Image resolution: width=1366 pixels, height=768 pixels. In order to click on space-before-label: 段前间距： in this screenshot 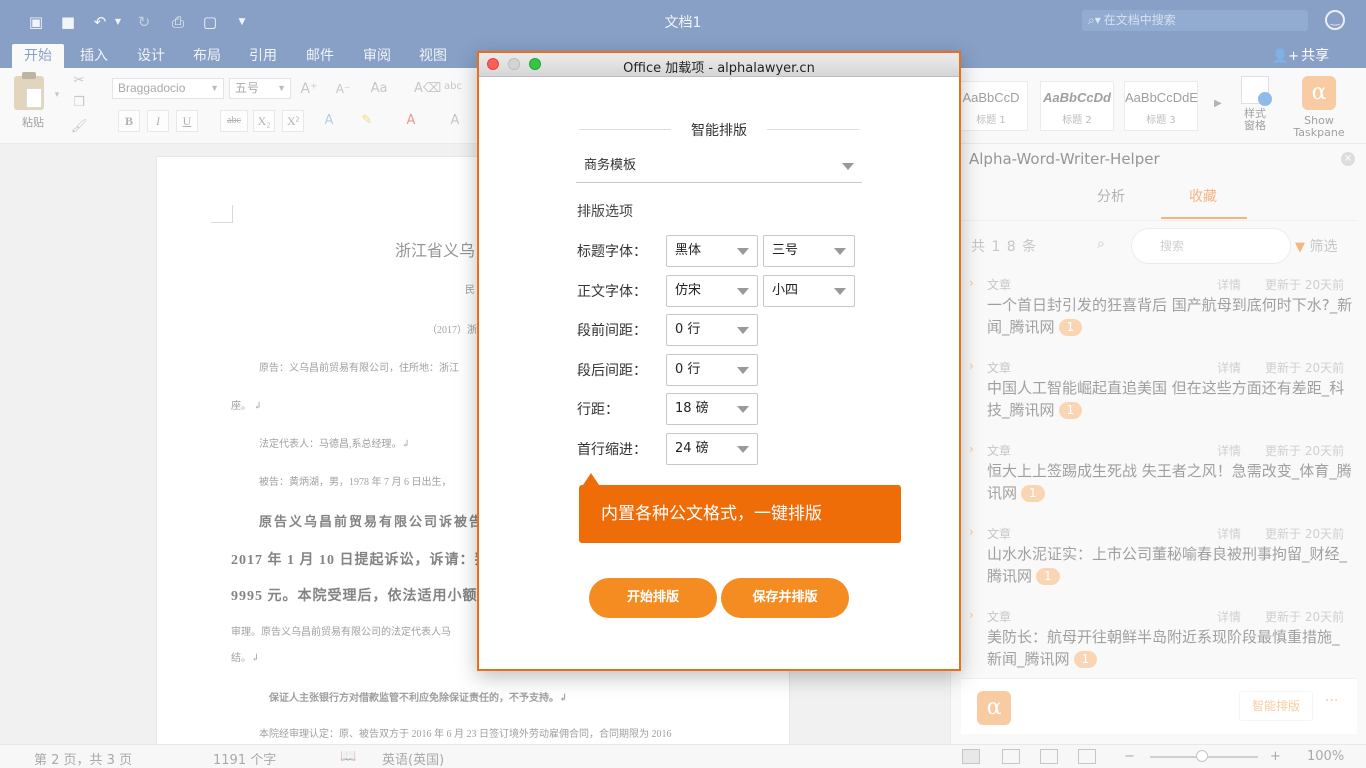, I will do `click(612, 331)`.